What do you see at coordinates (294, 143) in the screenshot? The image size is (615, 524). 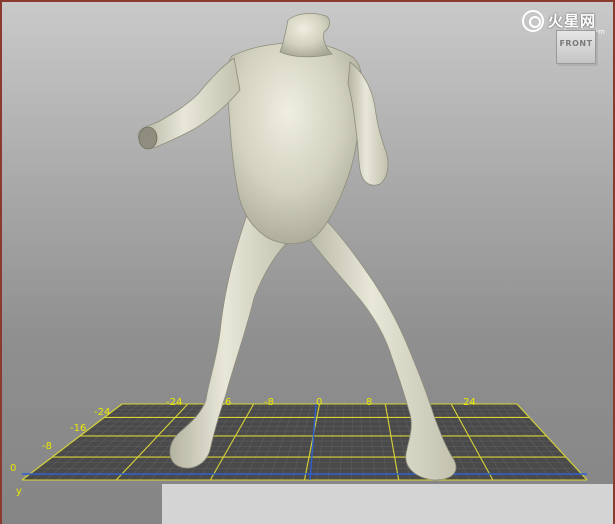 I see `torso` at bounding box center [294, 143].